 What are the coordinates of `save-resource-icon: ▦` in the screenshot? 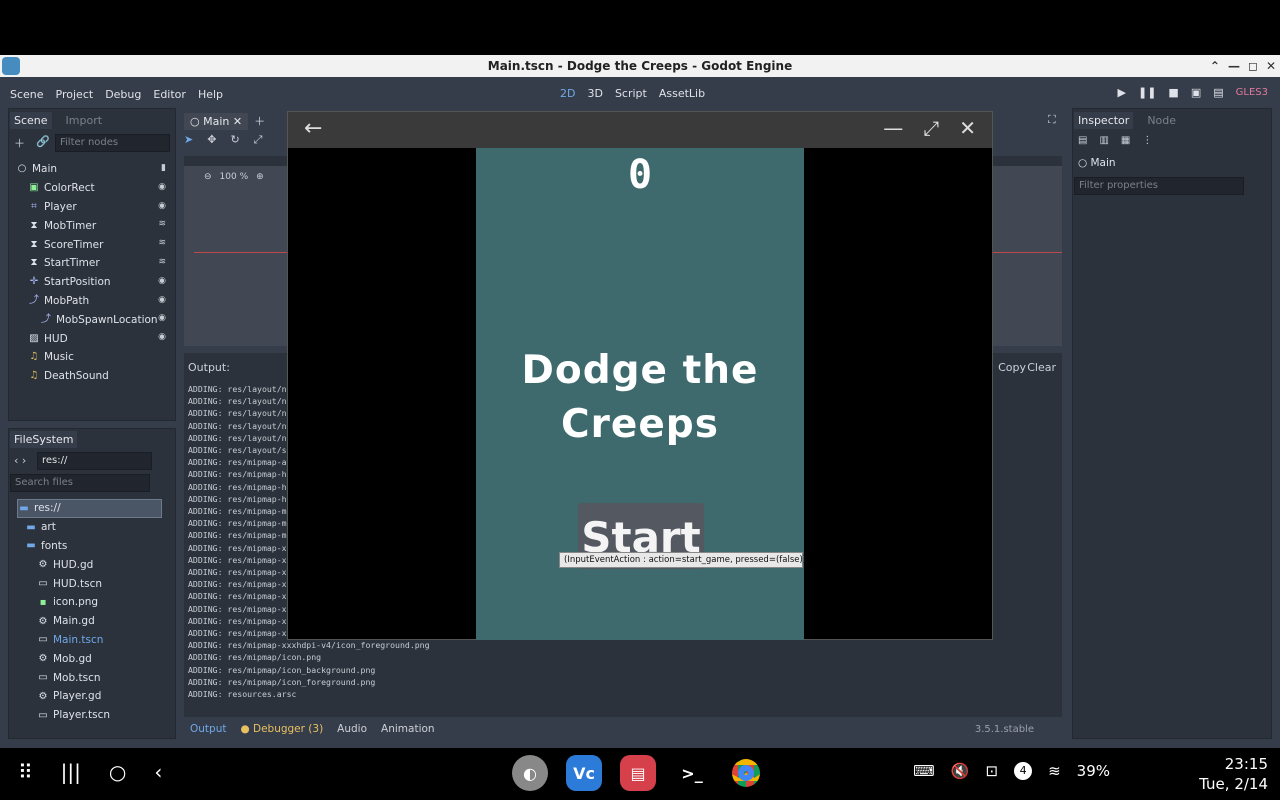 It's located at (1125, 140).